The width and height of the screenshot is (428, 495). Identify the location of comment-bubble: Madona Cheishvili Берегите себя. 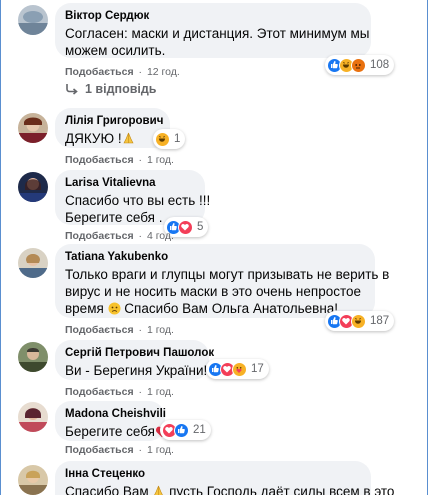
(112, 421).